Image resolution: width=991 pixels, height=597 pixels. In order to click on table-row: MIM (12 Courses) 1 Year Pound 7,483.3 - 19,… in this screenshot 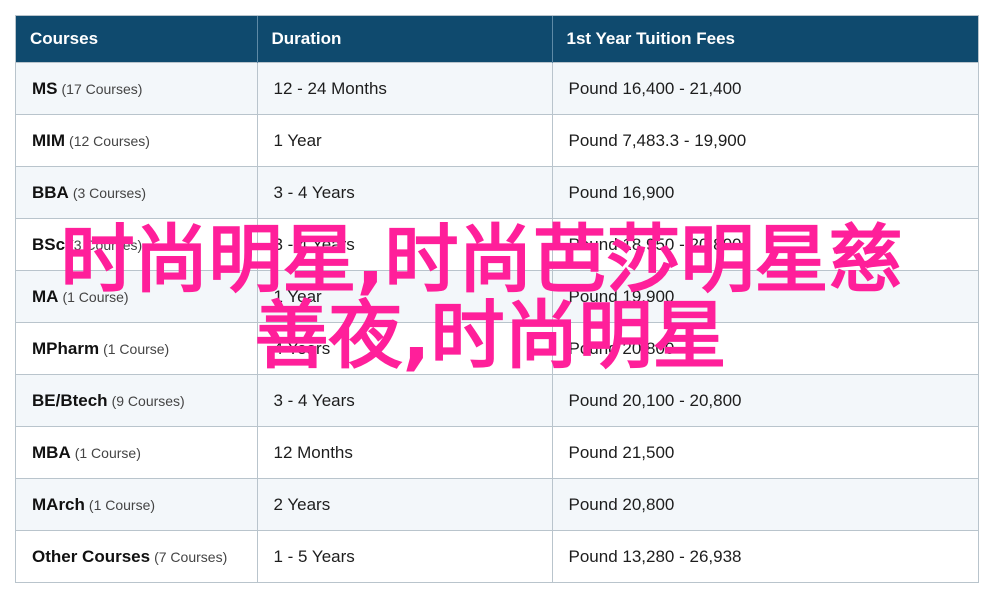, I will do `click(497, 140)`.